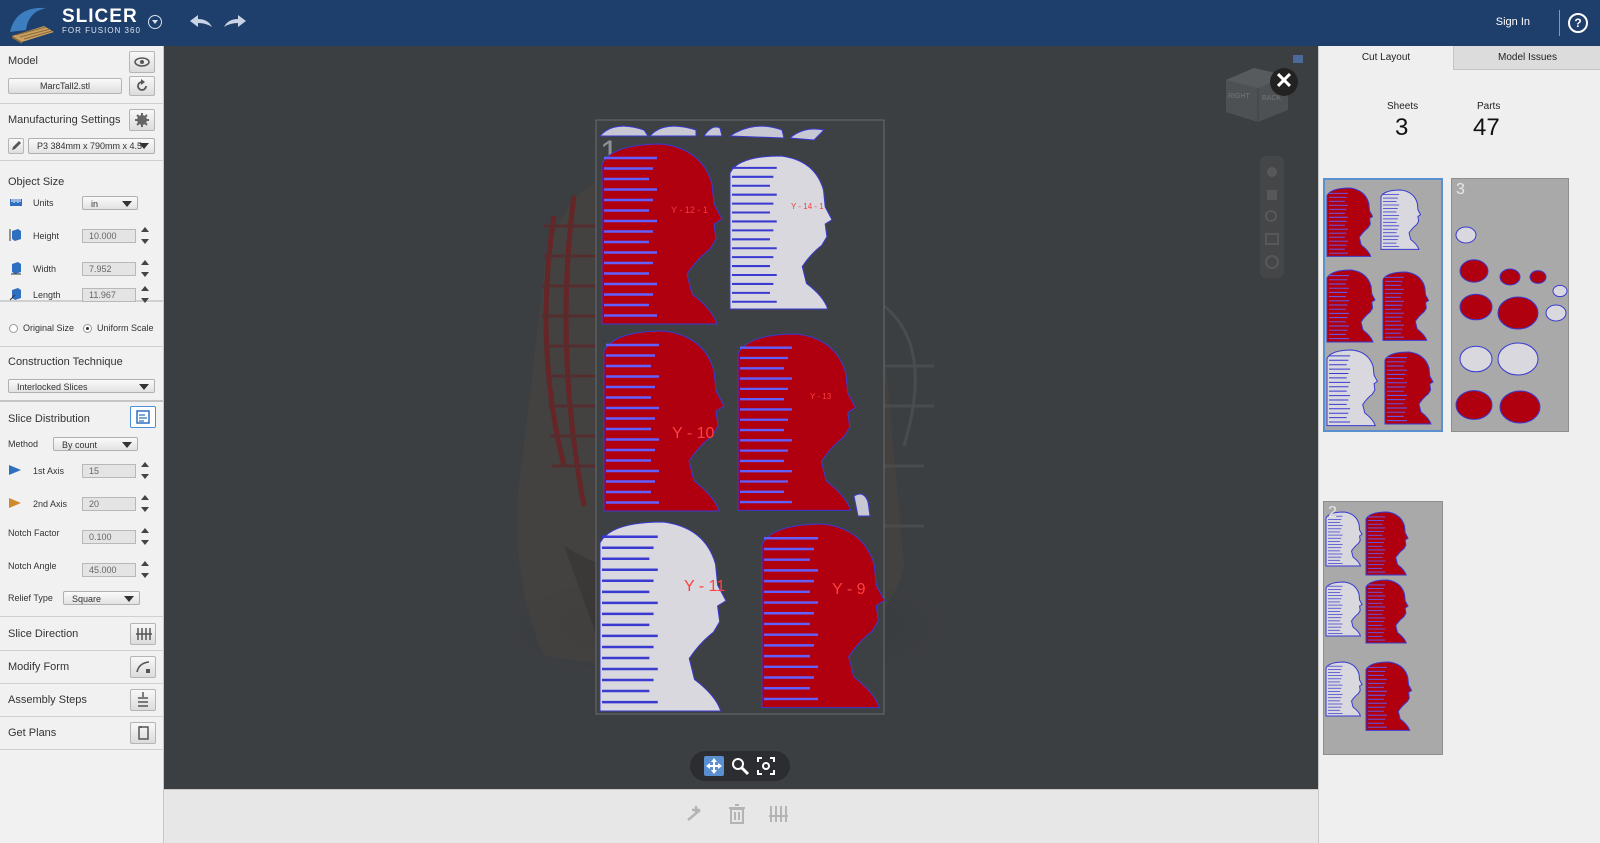  I want to click on first-axis-icon, so click(15, 470).